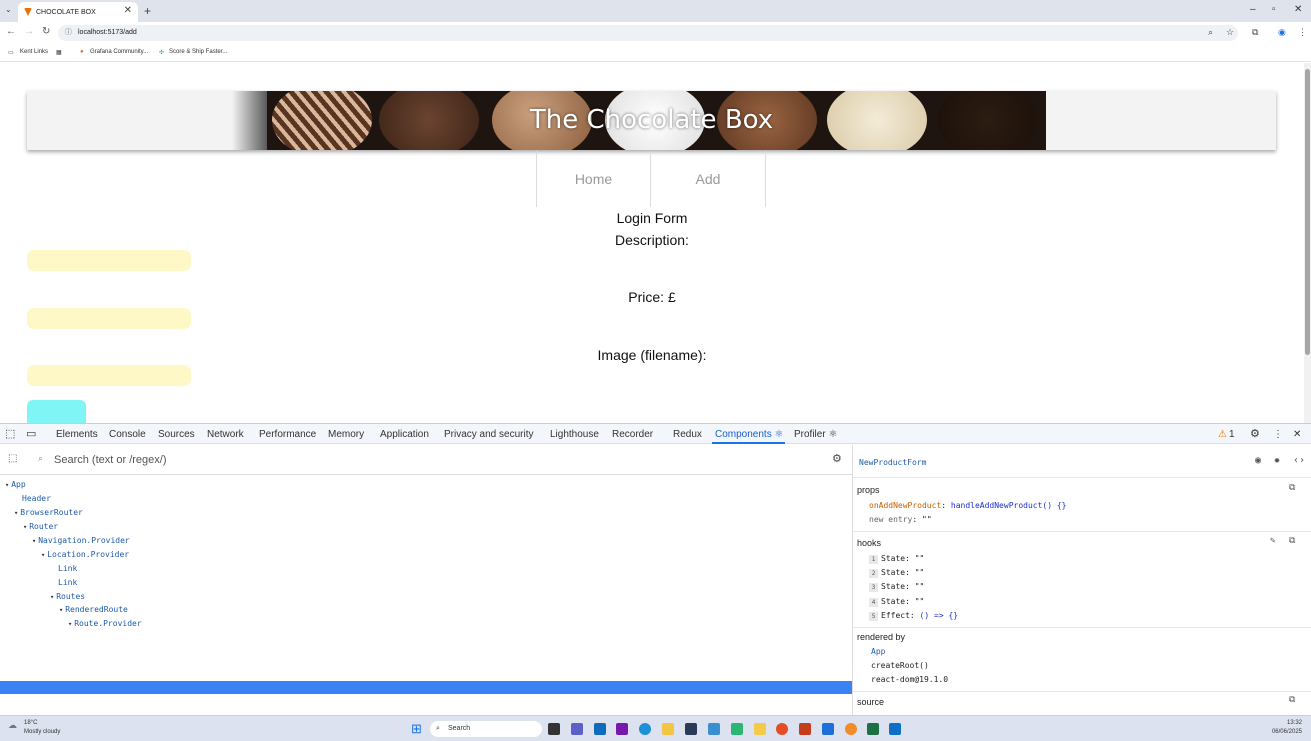 The height and width of the screenshot is (741, 1311). I want to click on devtools-menu-icon: ⋮, so click(1278, 434).